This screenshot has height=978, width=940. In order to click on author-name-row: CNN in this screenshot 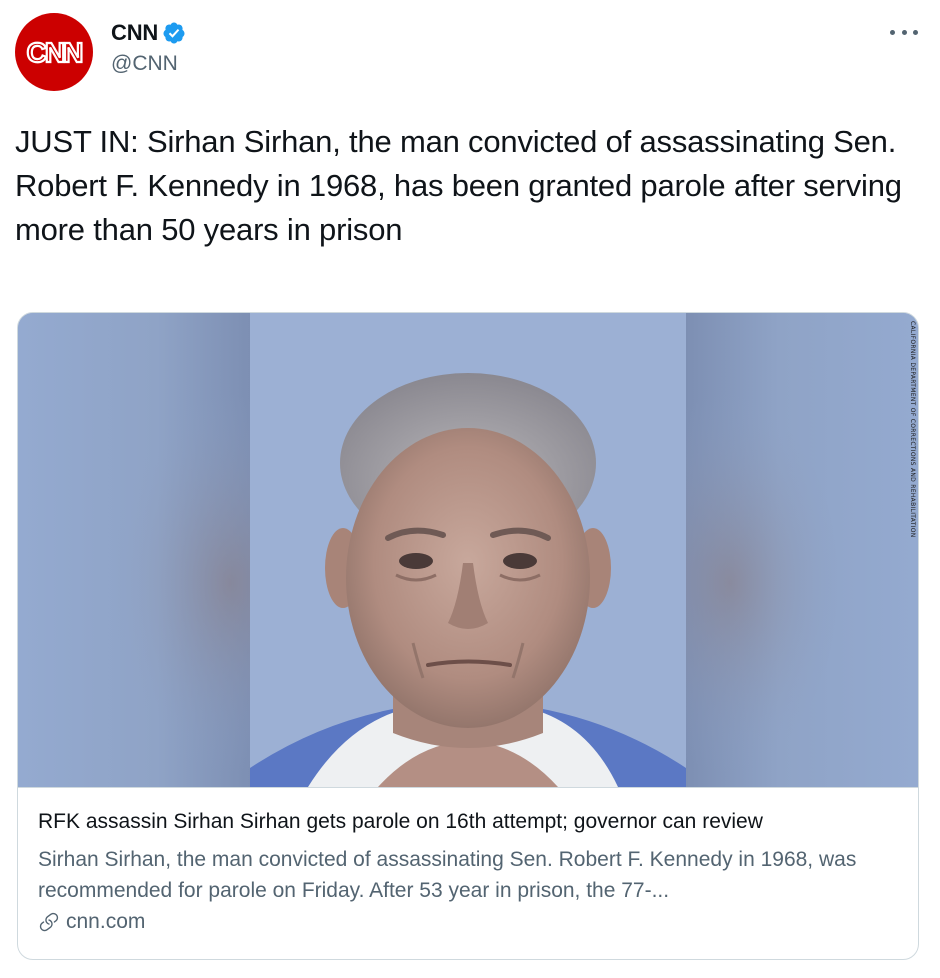, I will do `click(148, 33)`.